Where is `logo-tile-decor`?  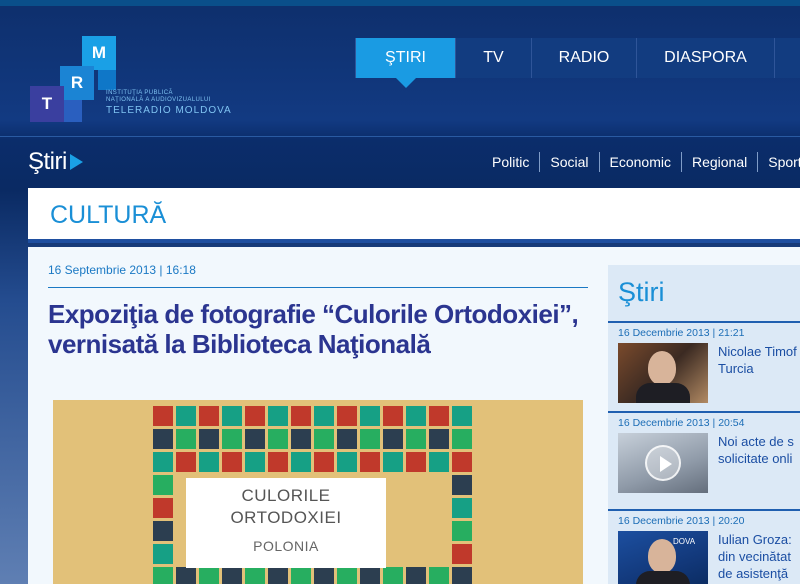
logo-tile-decor is located at coordinates (107, 80).